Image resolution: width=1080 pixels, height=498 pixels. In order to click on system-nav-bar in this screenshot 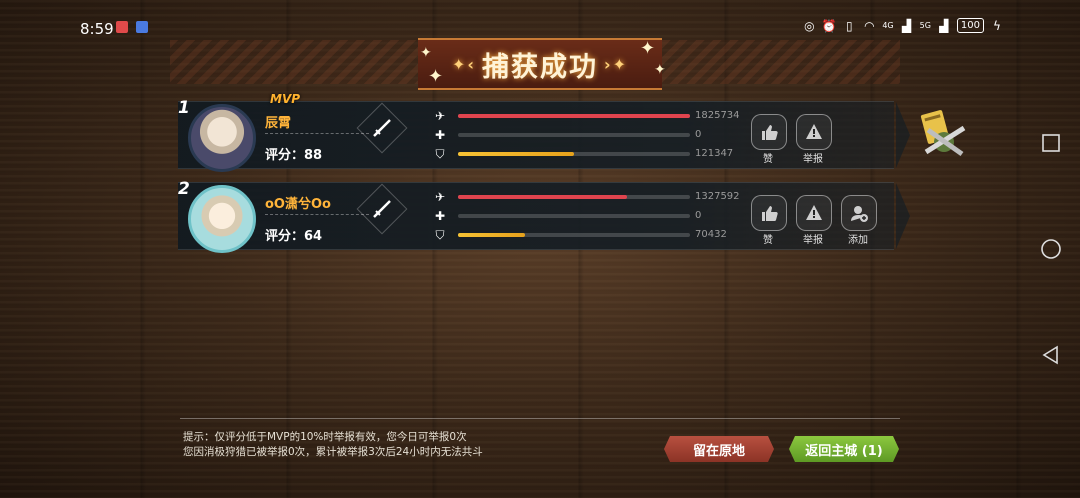, I will do `click(1052, 249)`.